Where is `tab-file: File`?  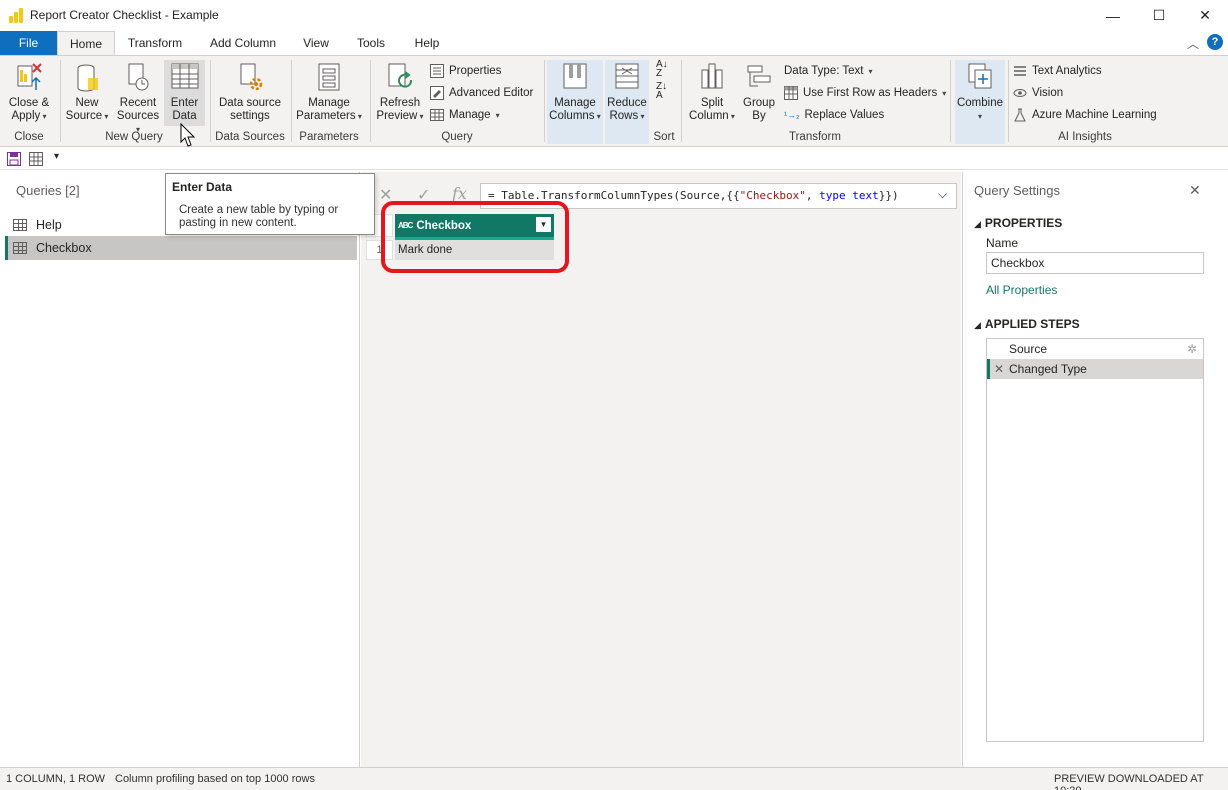
tab-file: File is located at coordinates (28, 43).